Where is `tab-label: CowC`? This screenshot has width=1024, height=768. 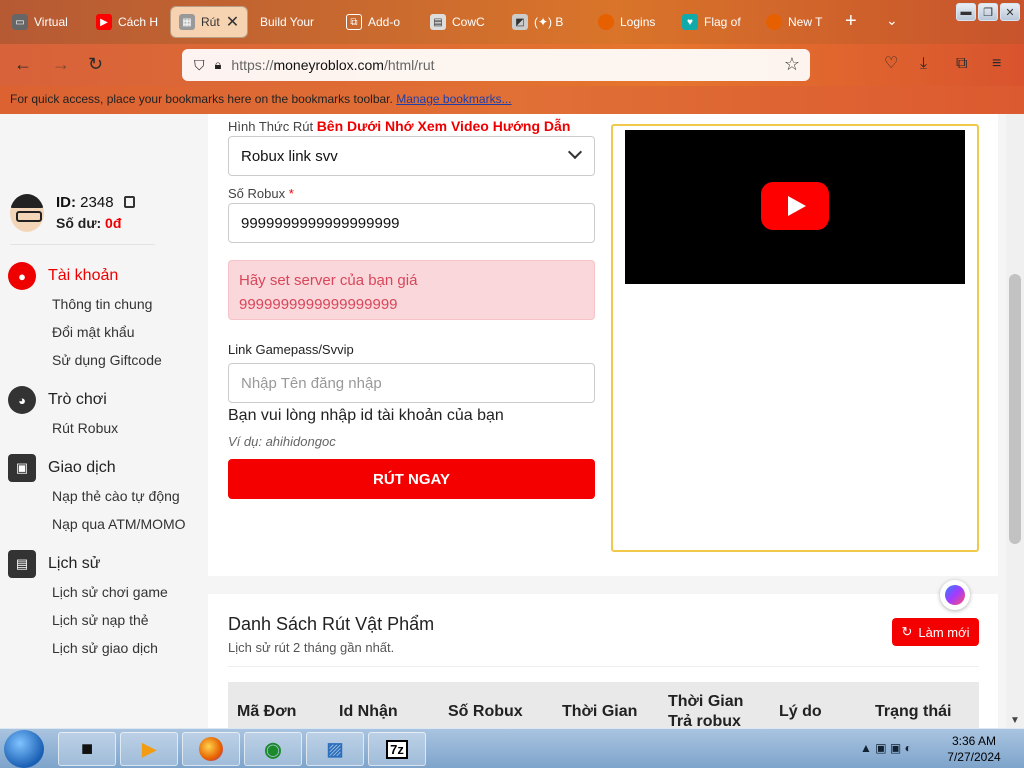 tab-label: CowC is located at coordinates (468, 22).